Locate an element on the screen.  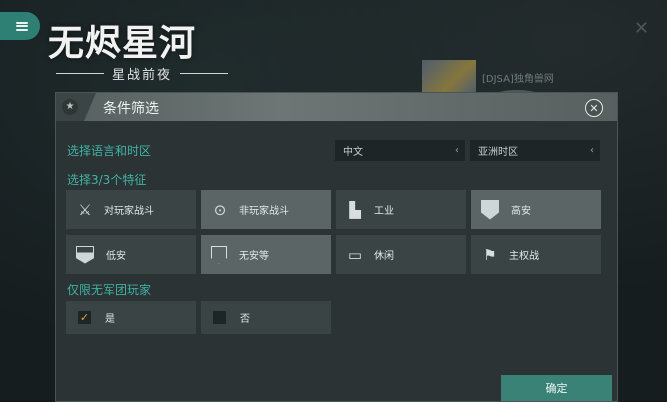
option-label: 是 is located at coordinates (110, 319).